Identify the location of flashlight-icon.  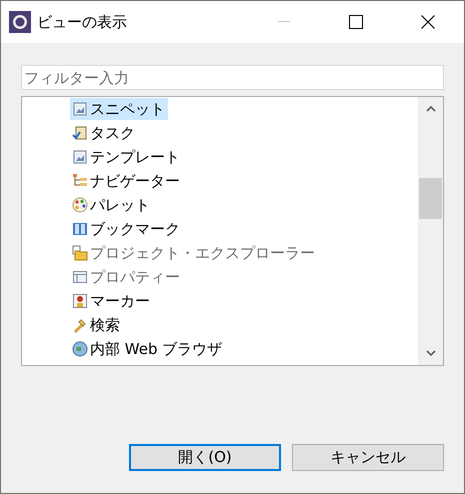
(80, 325).